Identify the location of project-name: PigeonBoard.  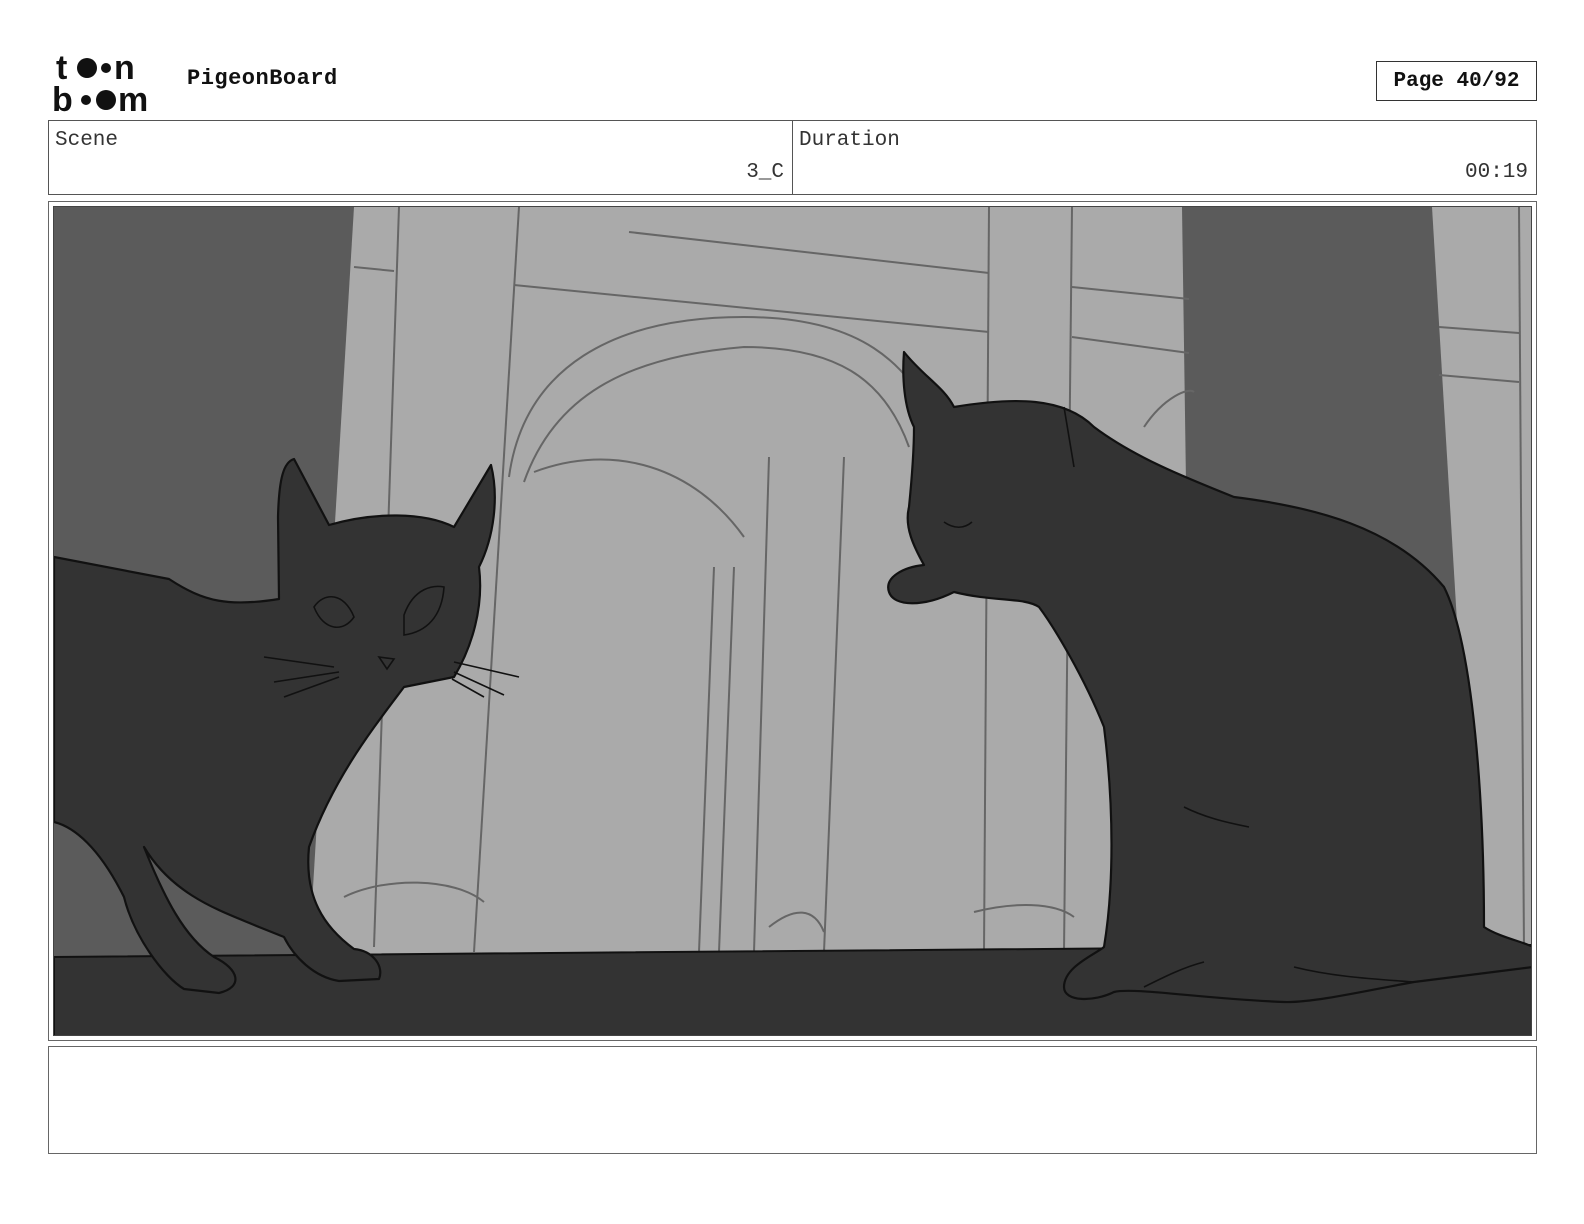
(262, 78).